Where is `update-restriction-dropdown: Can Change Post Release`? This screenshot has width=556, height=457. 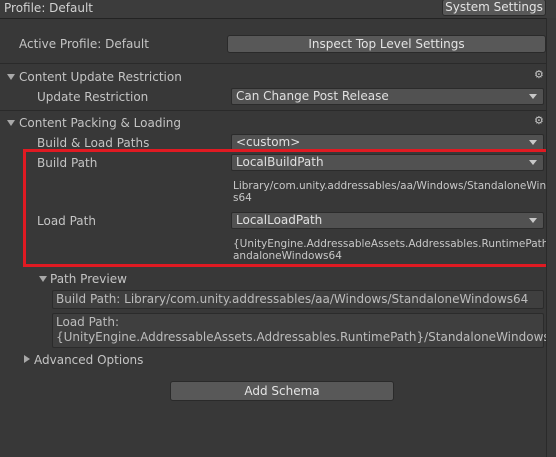 update-restriction-dropdown: Can Change Post Release is located at coordinates (387, 96).